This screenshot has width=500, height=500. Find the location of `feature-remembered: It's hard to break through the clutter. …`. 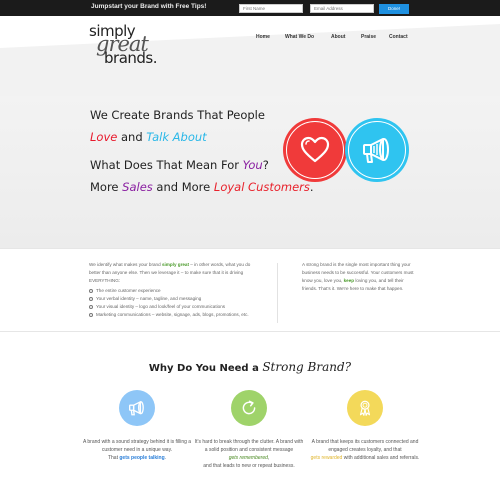

feature-remembered: It's hard to break through the clutter. … is located at coordinates (249, 430).